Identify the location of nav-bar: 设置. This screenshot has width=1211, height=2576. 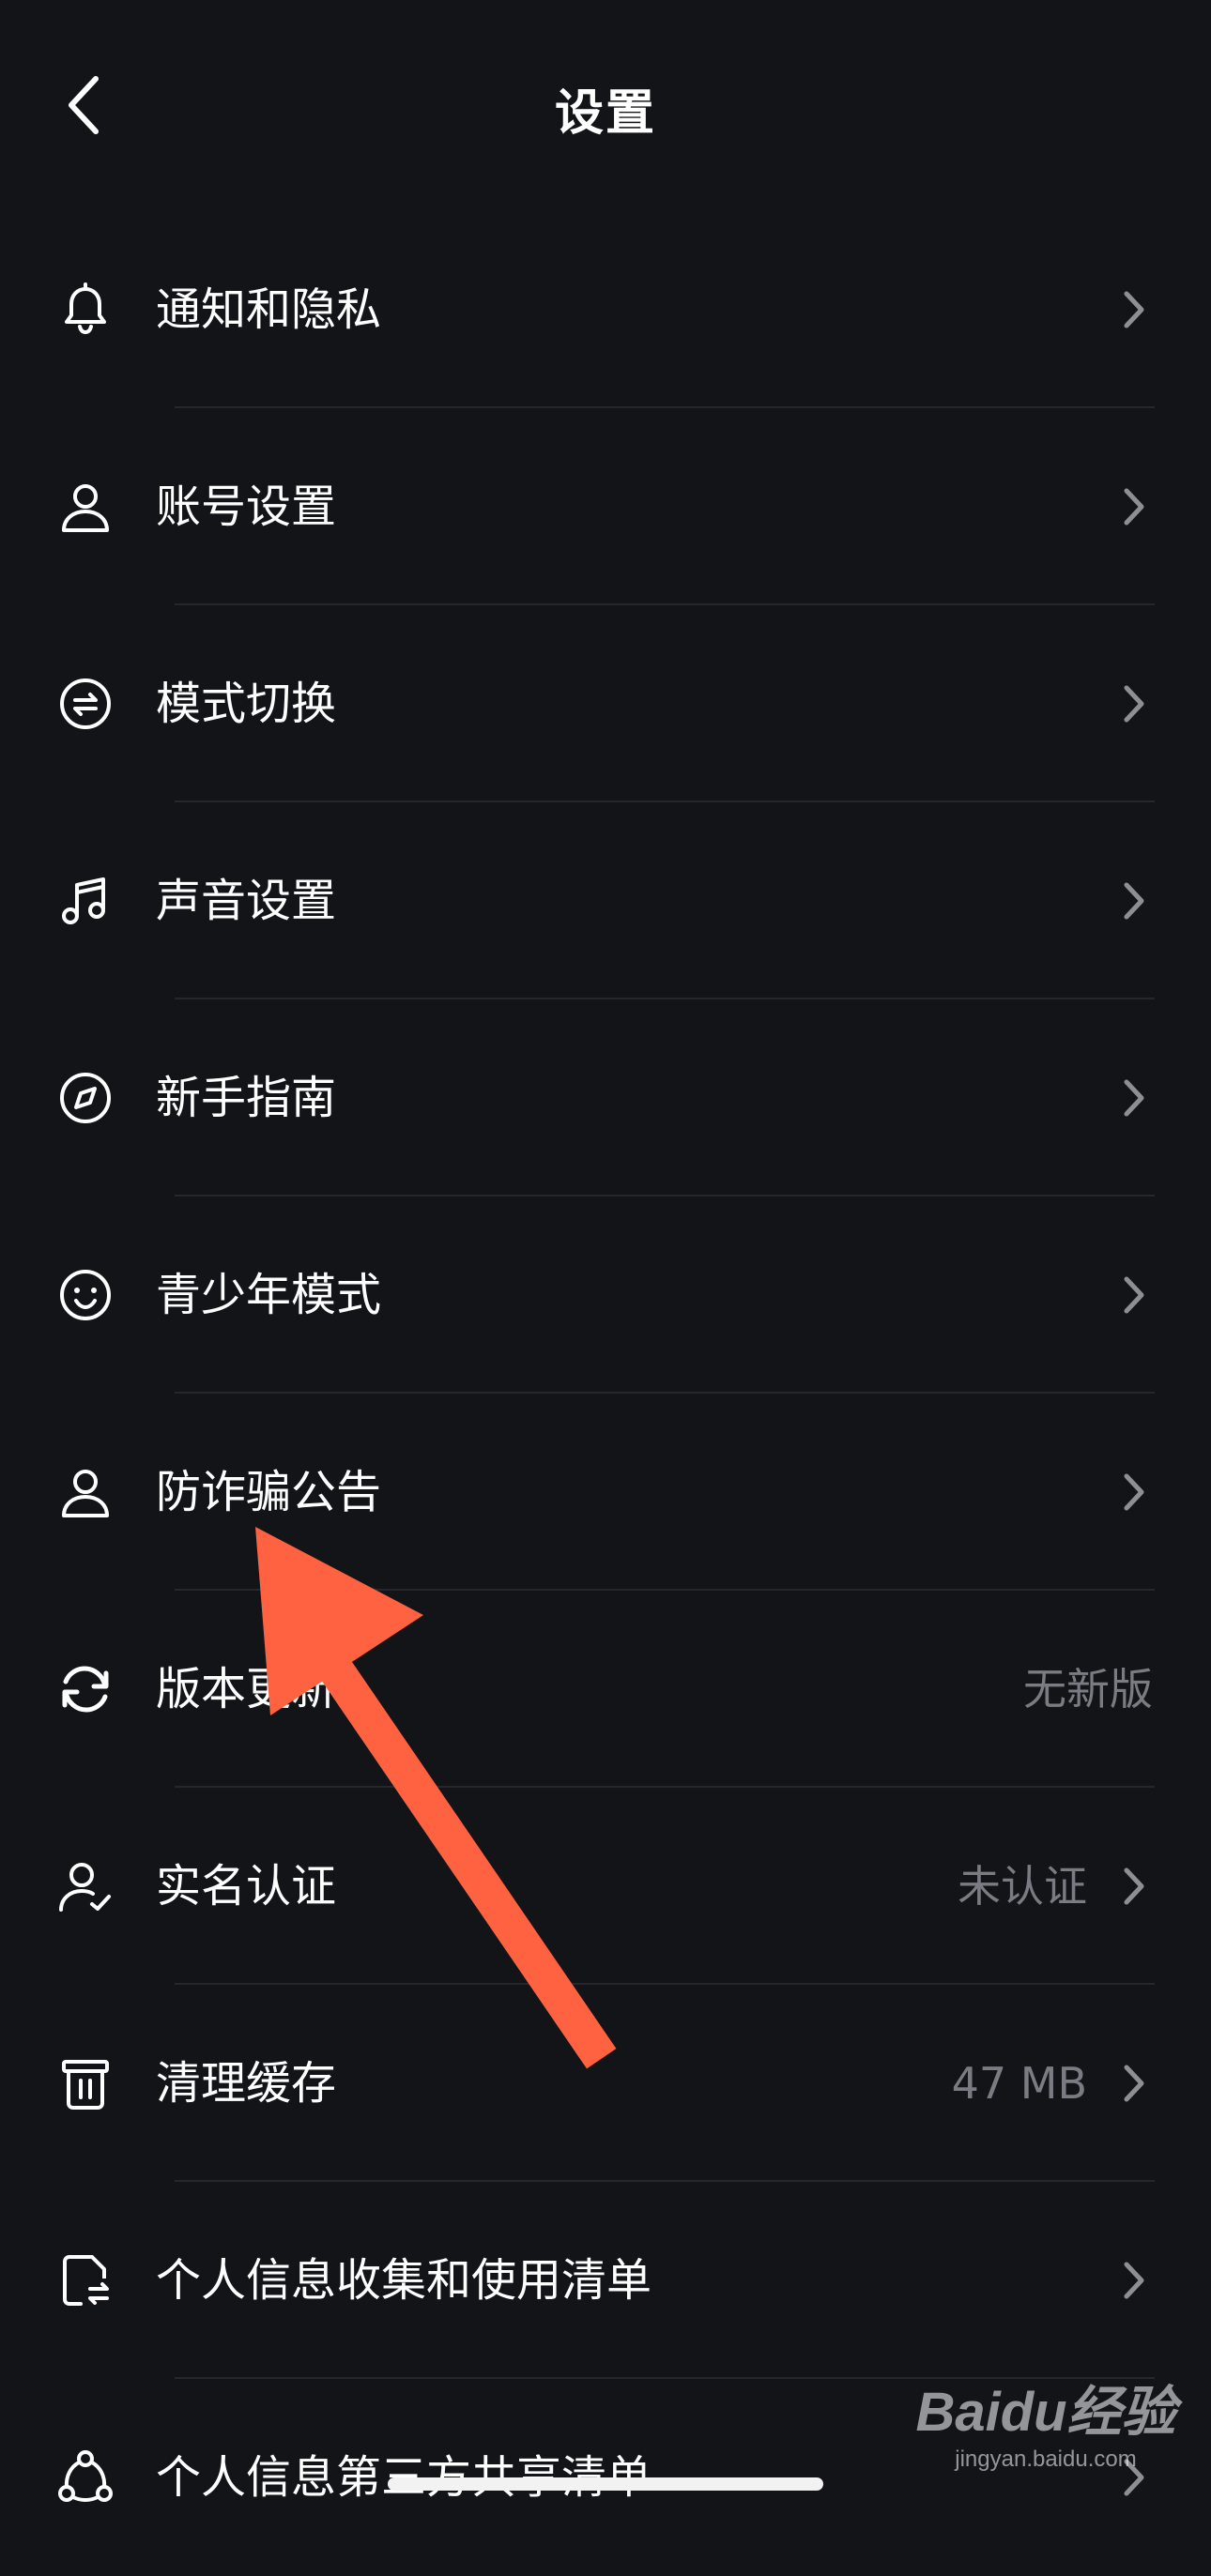
(605, 105).